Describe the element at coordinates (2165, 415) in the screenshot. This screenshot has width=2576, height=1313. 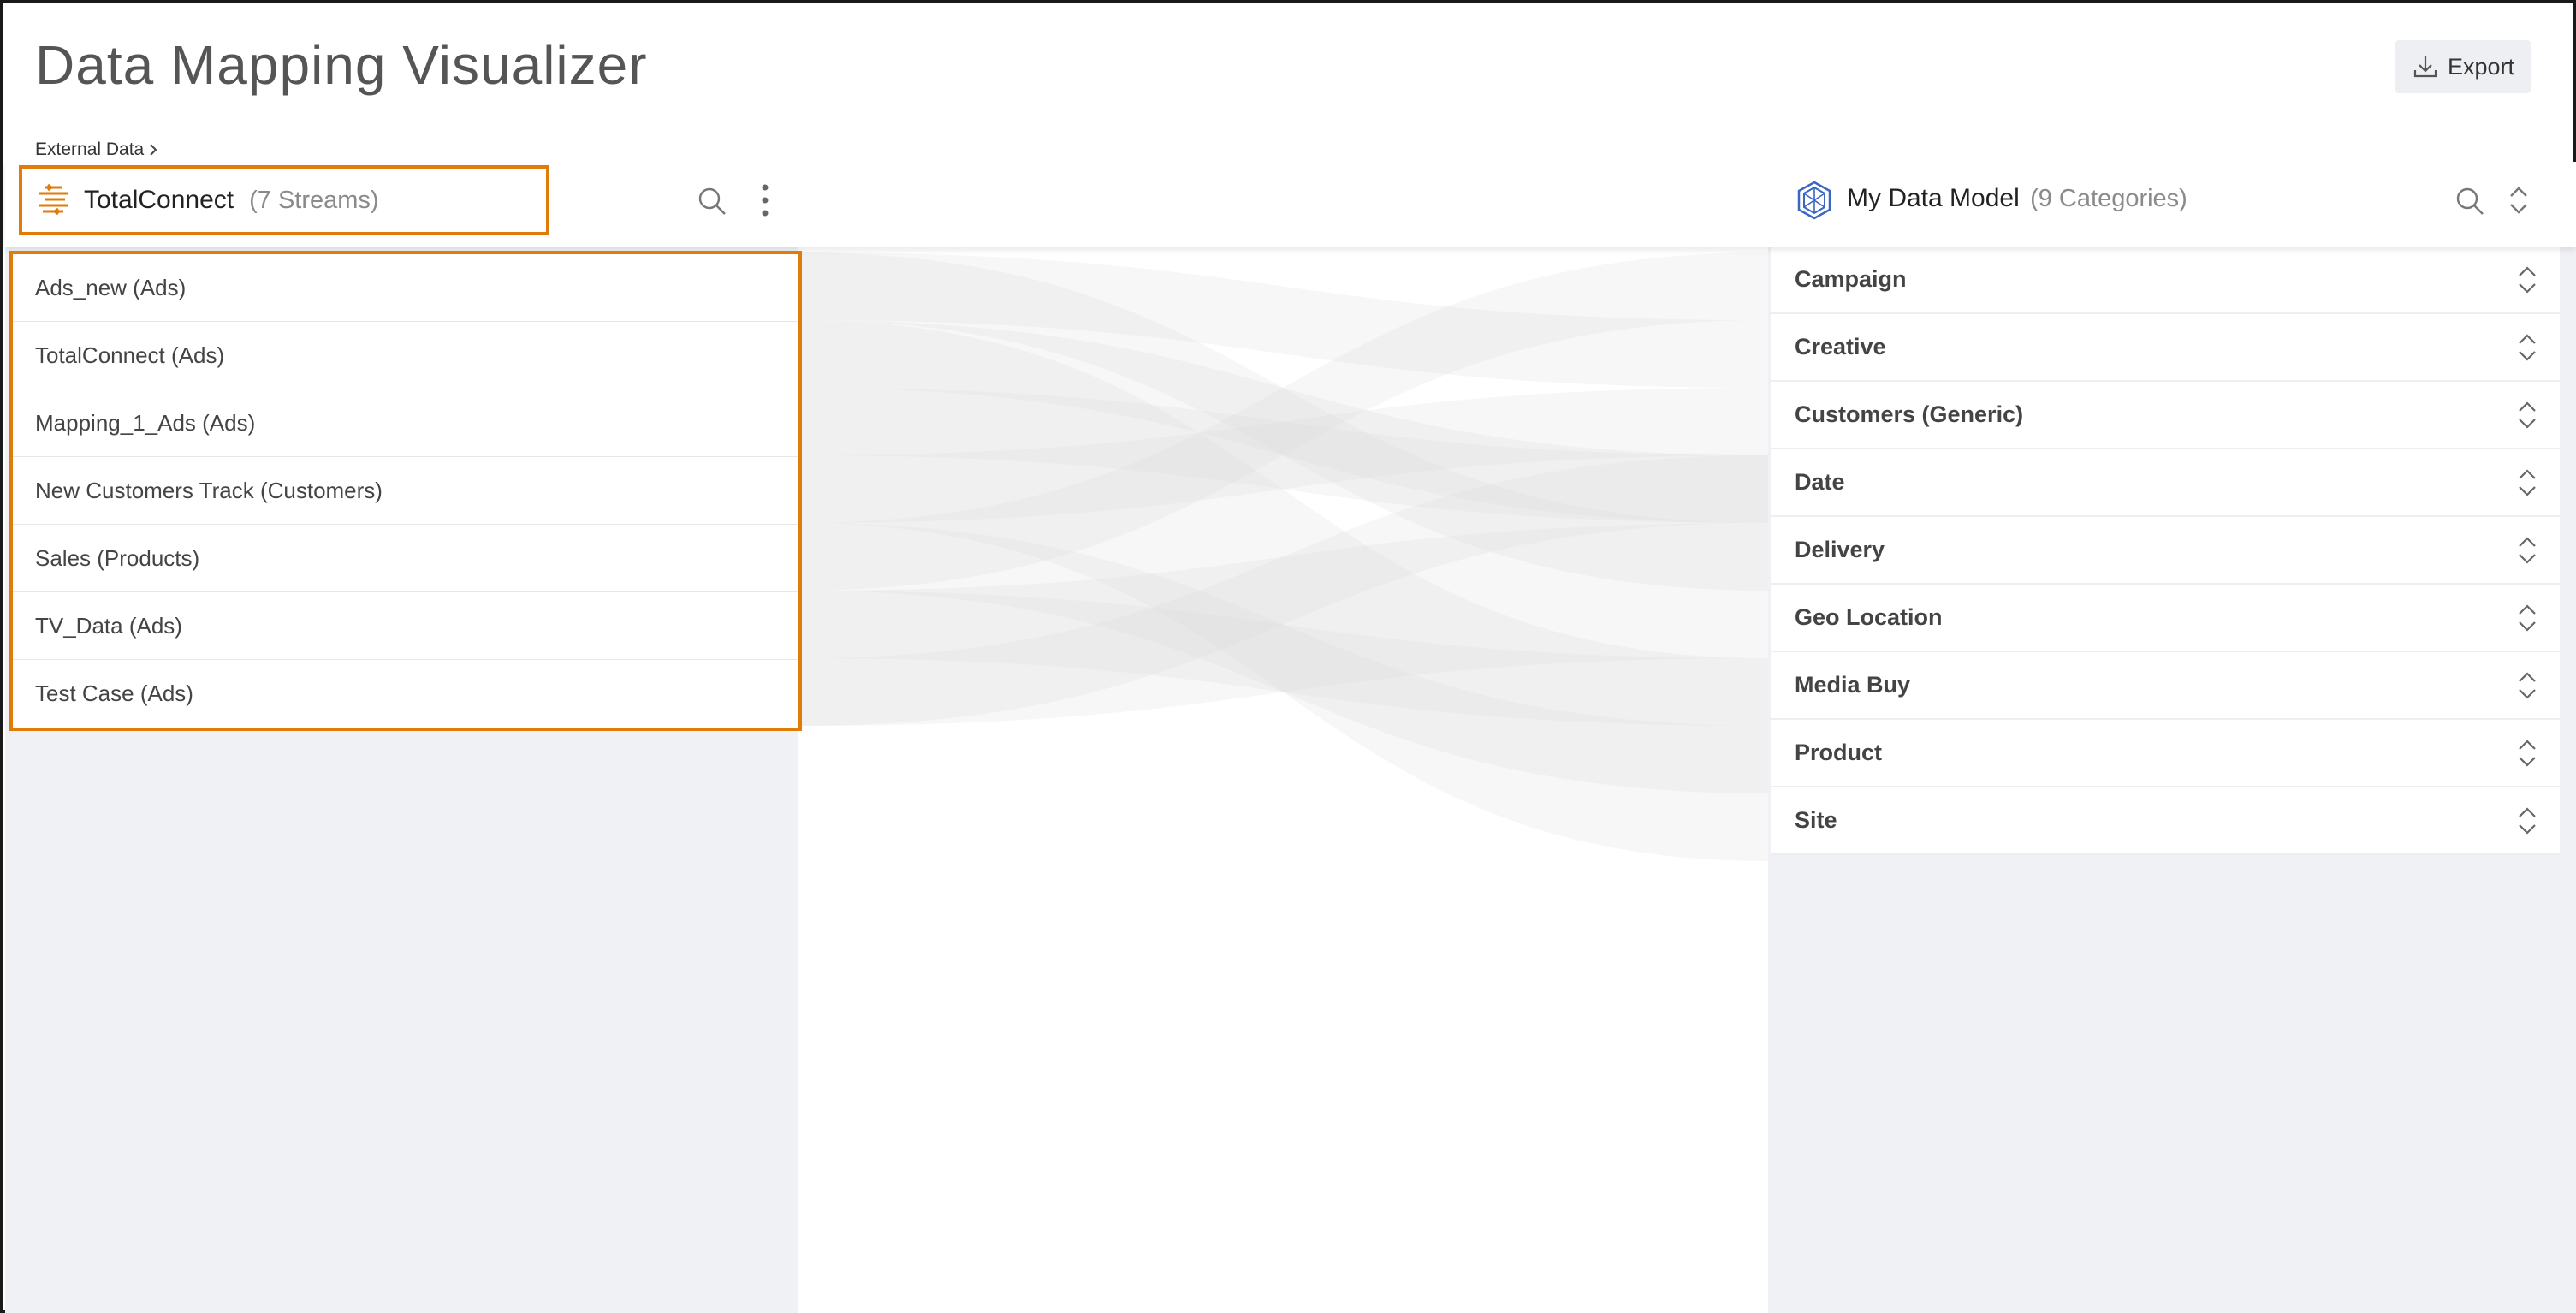
I see `category-item: Customers (Generic)` at that location.